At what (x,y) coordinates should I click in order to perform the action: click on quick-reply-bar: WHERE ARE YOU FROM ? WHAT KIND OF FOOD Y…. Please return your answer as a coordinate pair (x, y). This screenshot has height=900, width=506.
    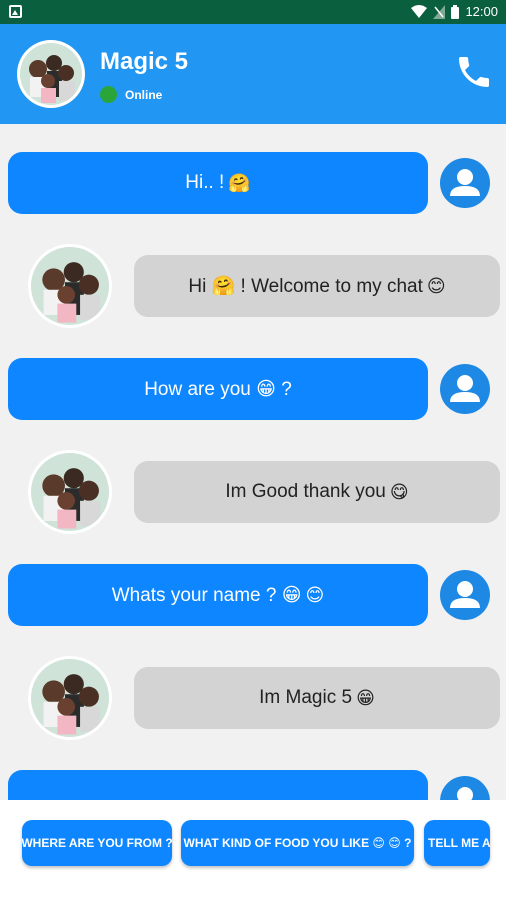
    Looking at the image, I should click on (253, 850).